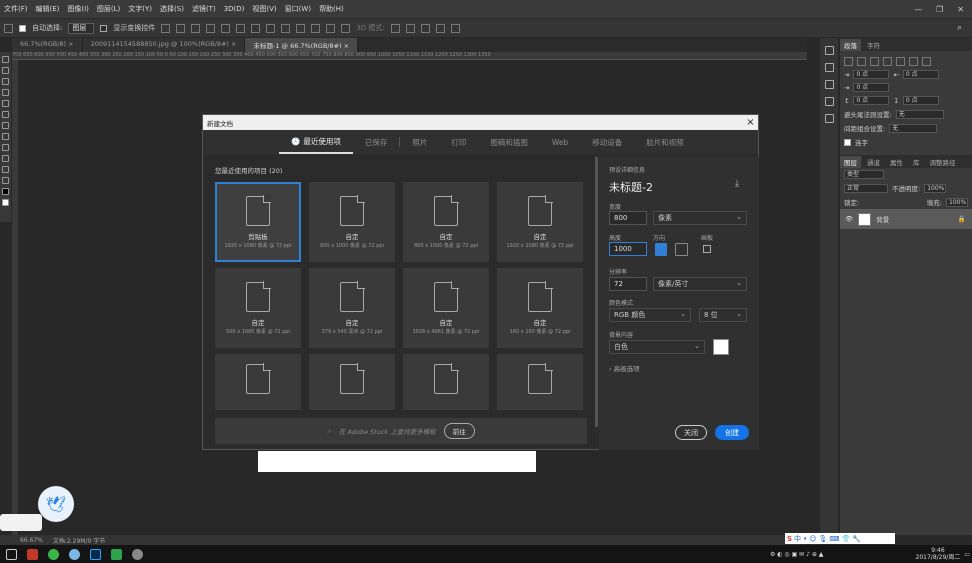 The width and height of the screenshot is (972, 563). Describe the element at coordinates (78, 9) in the screenshot. I see `menu-image: 图像(I)` at that location.